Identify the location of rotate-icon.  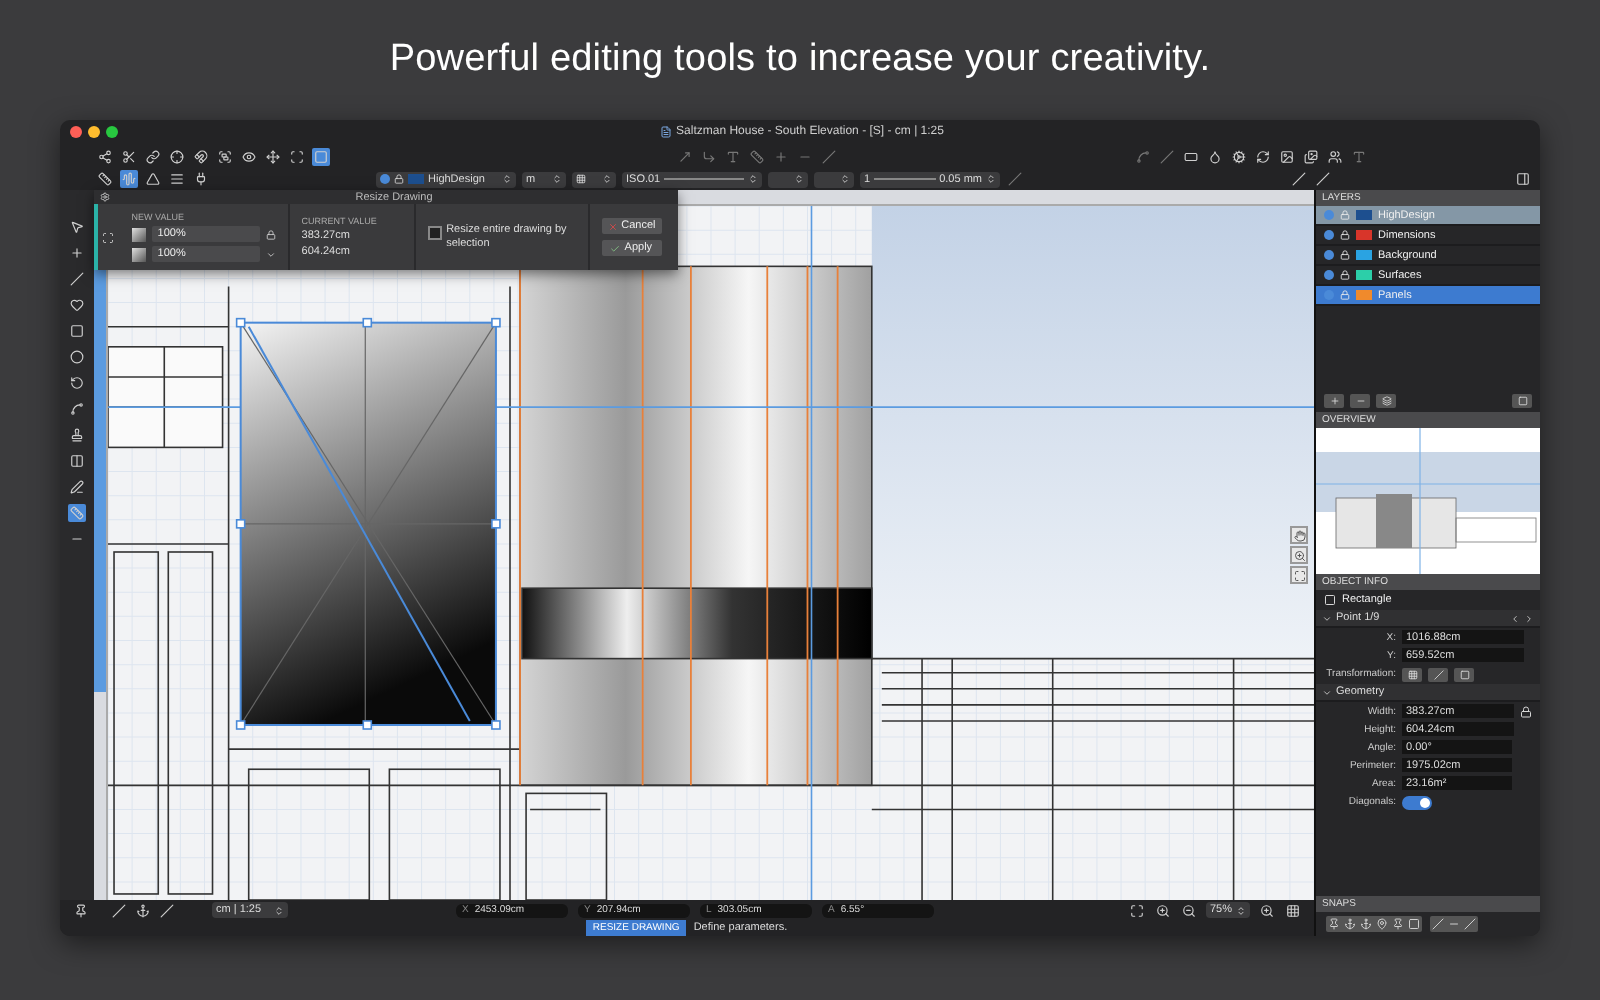
(77, 383).